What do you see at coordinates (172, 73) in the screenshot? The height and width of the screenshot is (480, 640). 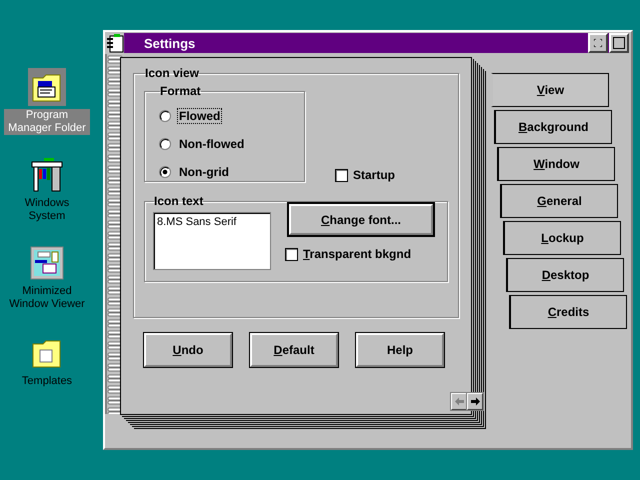 I see `group-title: Icon view` at bounding box center [172, 73].